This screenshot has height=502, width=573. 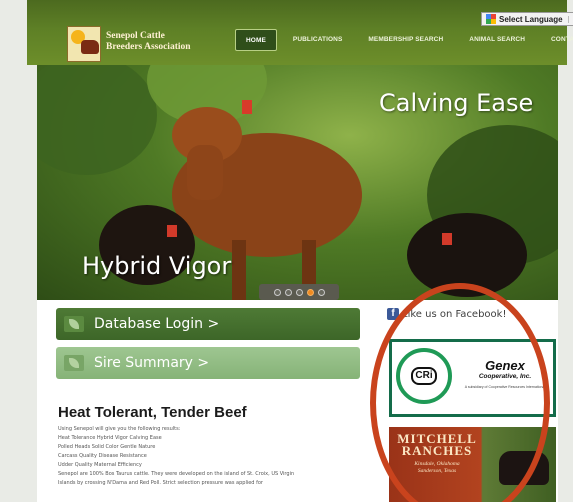 What do you see at coordinates (570, 19) in the screenshot?
I see `chevron-down-icon: ▼` at bounding box center [570, 19].